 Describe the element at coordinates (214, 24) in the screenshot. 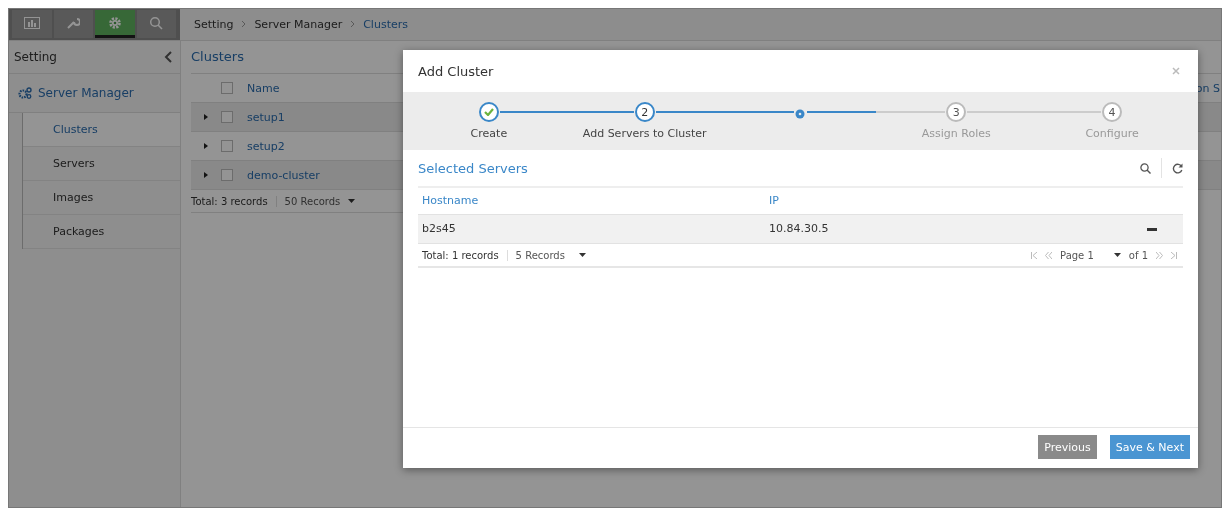

I see `breadcrumb-link: Setting` at that location.